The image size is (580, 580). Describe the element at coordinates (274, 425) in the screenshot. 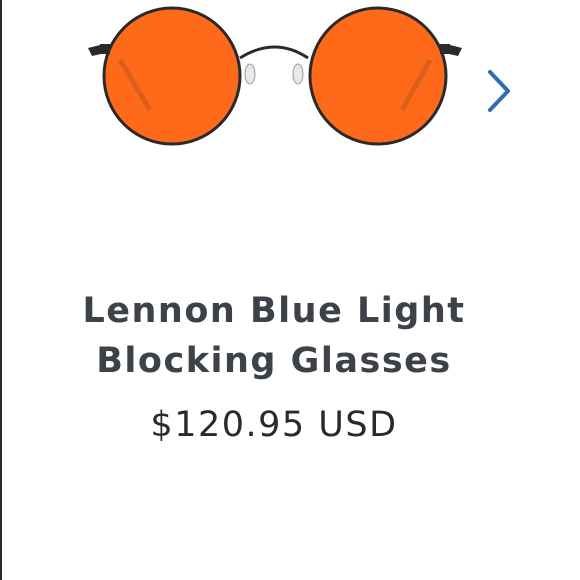

I see `product-price: $120.95 USD` at that location.